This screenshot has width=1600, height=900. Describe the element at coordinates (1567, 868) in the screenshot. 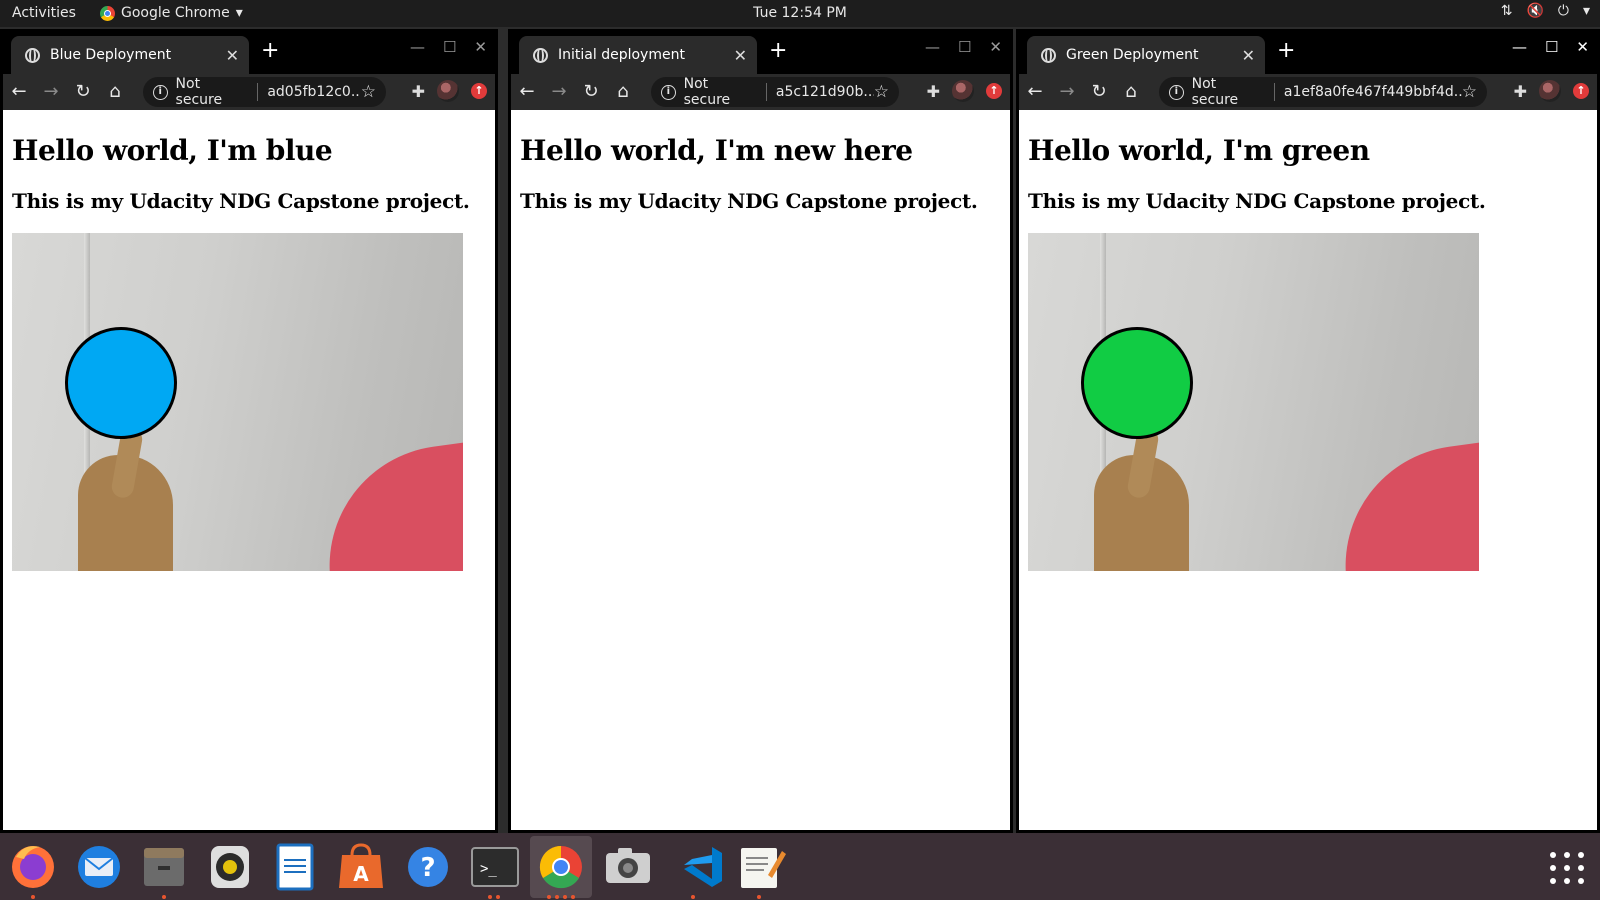

I see `grid-icon` at that location.